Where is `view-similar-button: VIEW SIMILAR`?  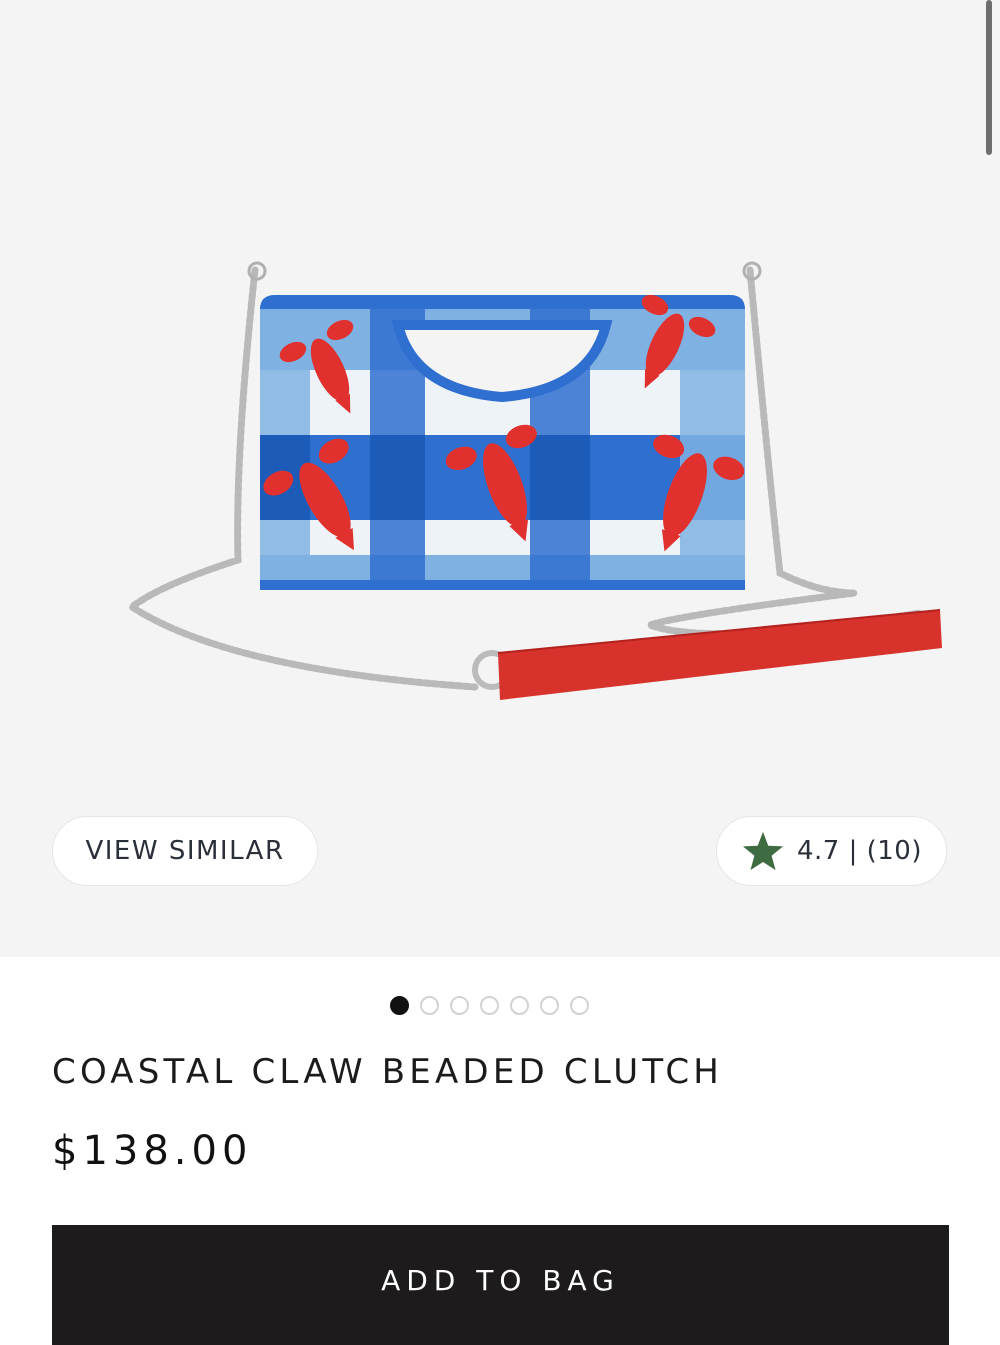 view-similar-button: VIEW SIMILAR is located at coordinates (185, 851).